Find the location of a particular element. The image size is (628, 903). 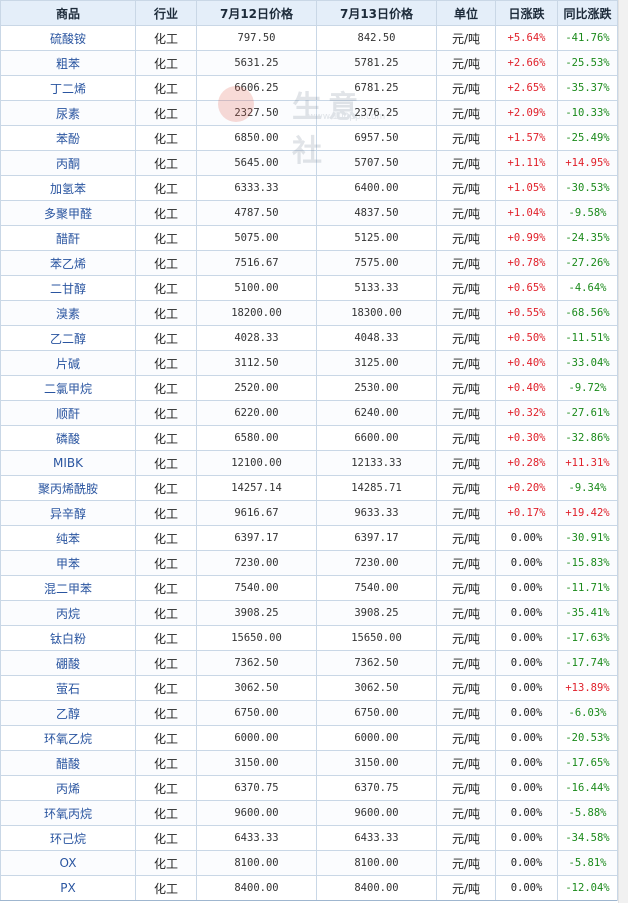

table-row: 多聚甲醛 化工 4787.50 4837.50 元/吨 +1.04% -9.58% is located at coordinates (309, 213).